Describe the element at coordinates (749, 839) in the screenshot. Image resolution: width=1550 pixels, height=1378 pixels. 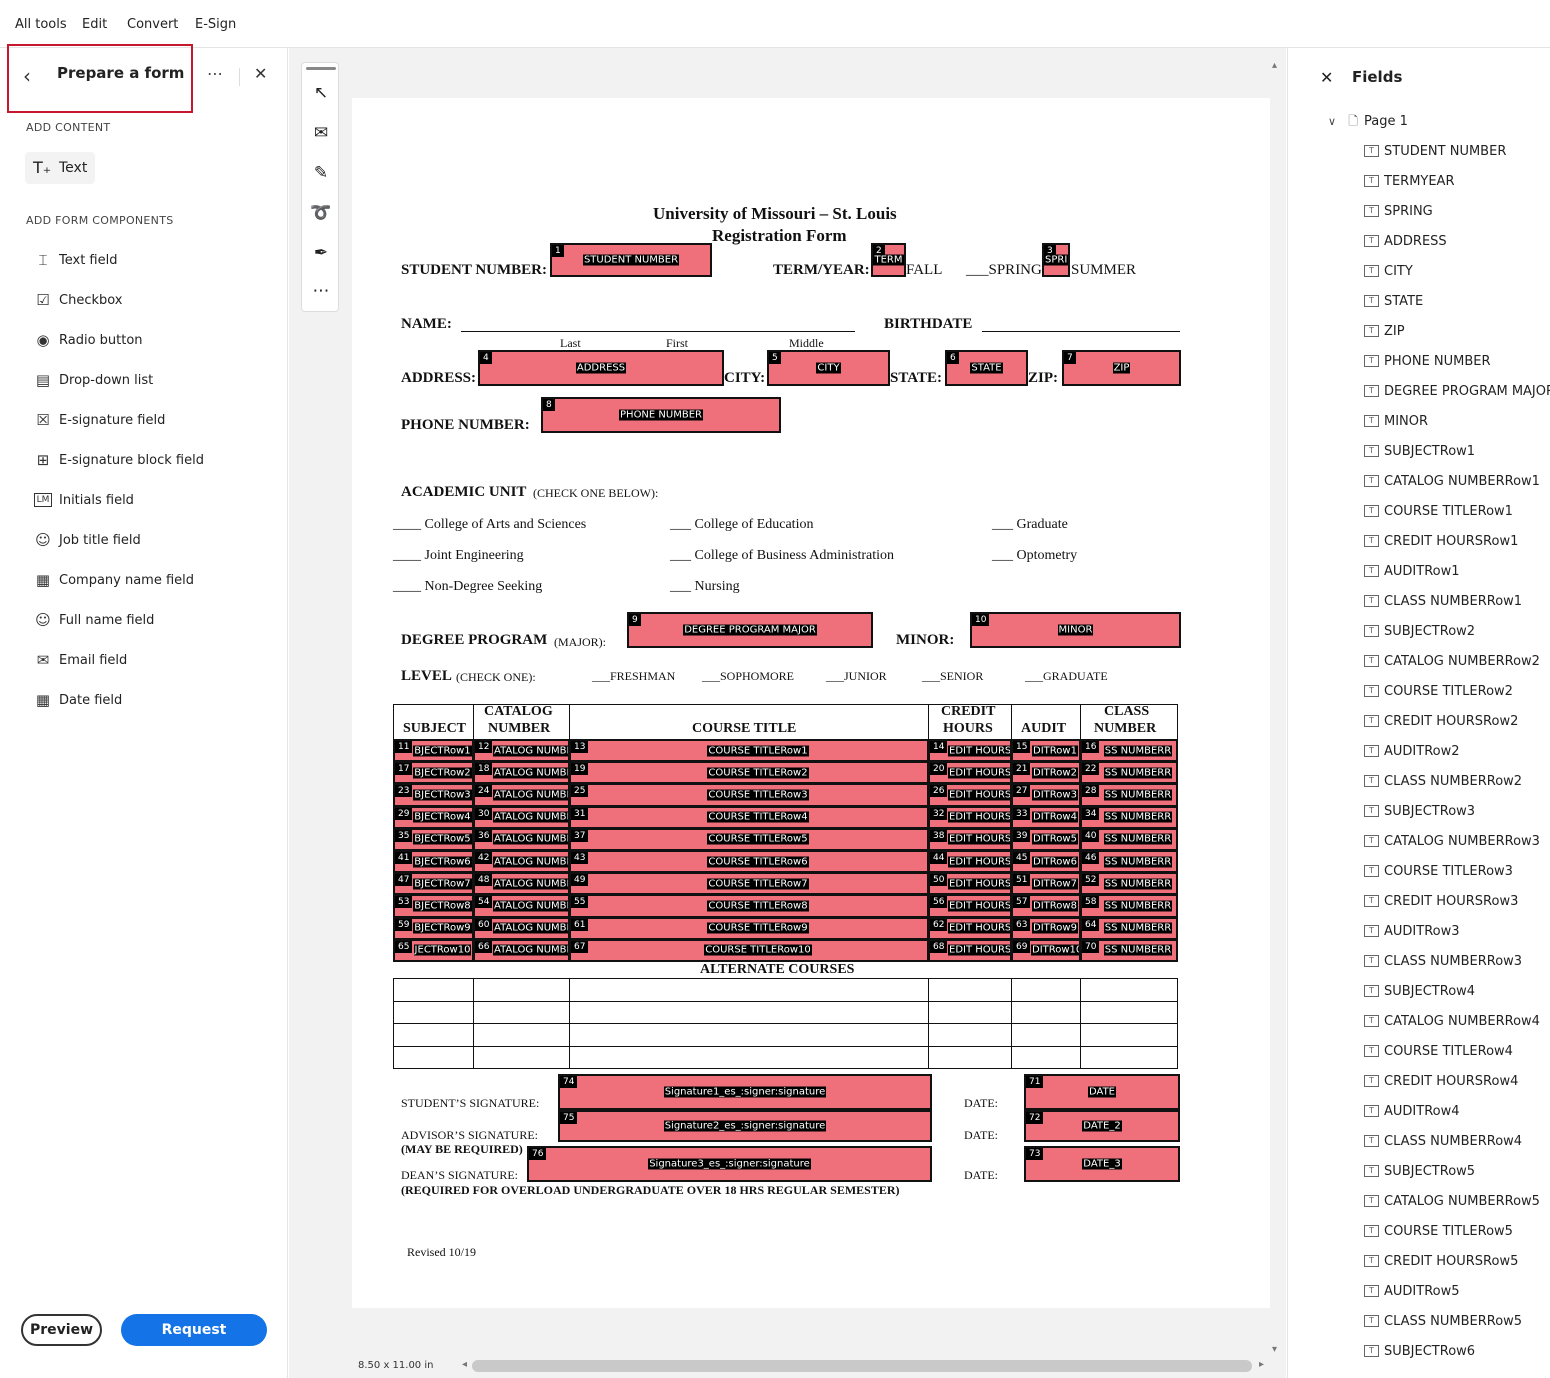
I see `course-title-field-row5: 37 COURSE TITLERow5` at that location.